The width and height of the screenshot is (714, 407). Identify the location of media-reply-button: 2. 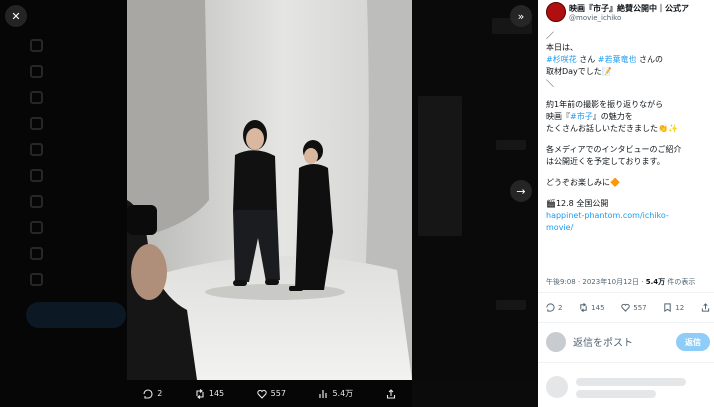
(153, 393).